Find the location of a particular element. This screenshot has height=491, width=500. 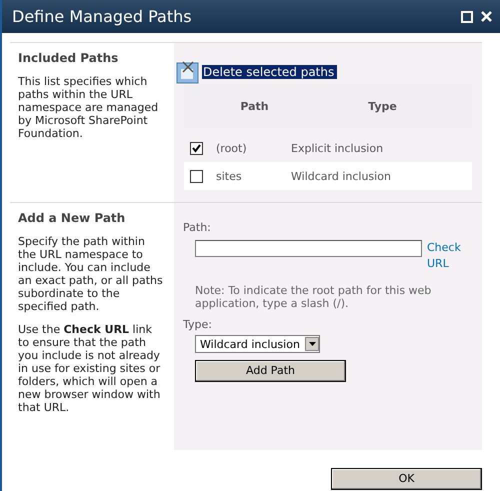

caret-icon is located at coordinates (312, 344).